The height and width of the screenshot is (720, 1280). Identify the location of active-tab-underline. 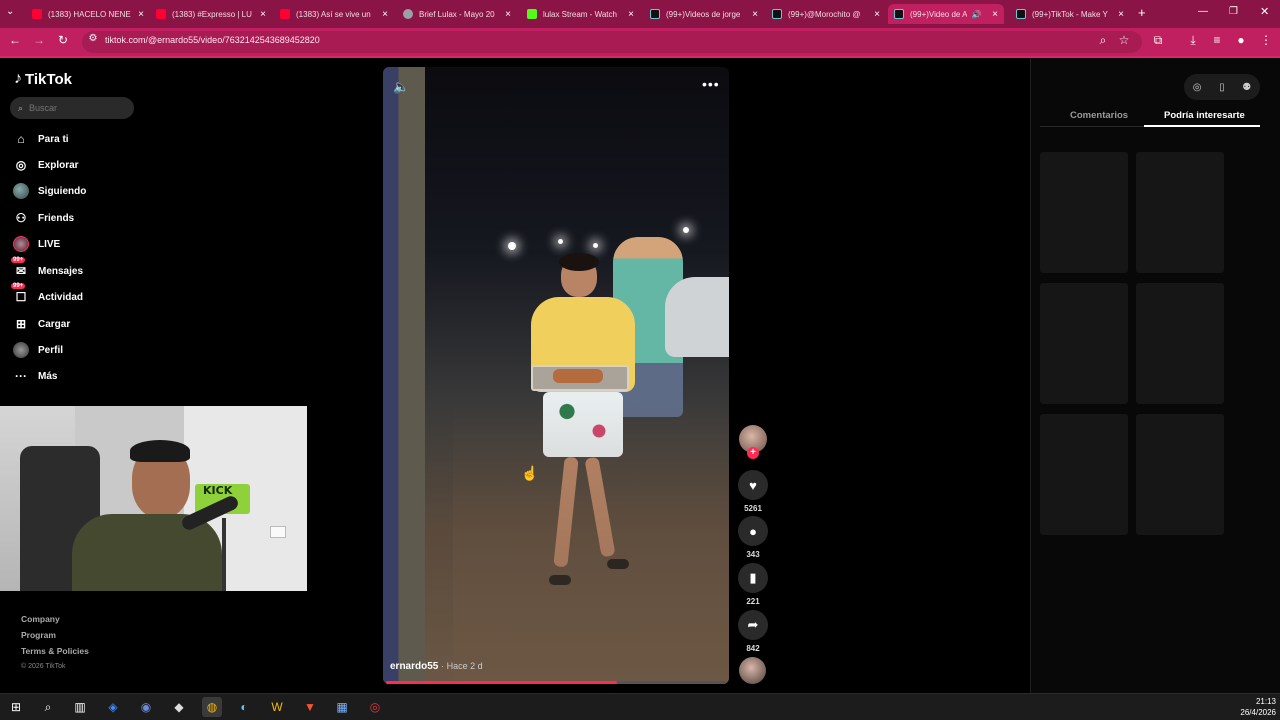
(1202, 126).